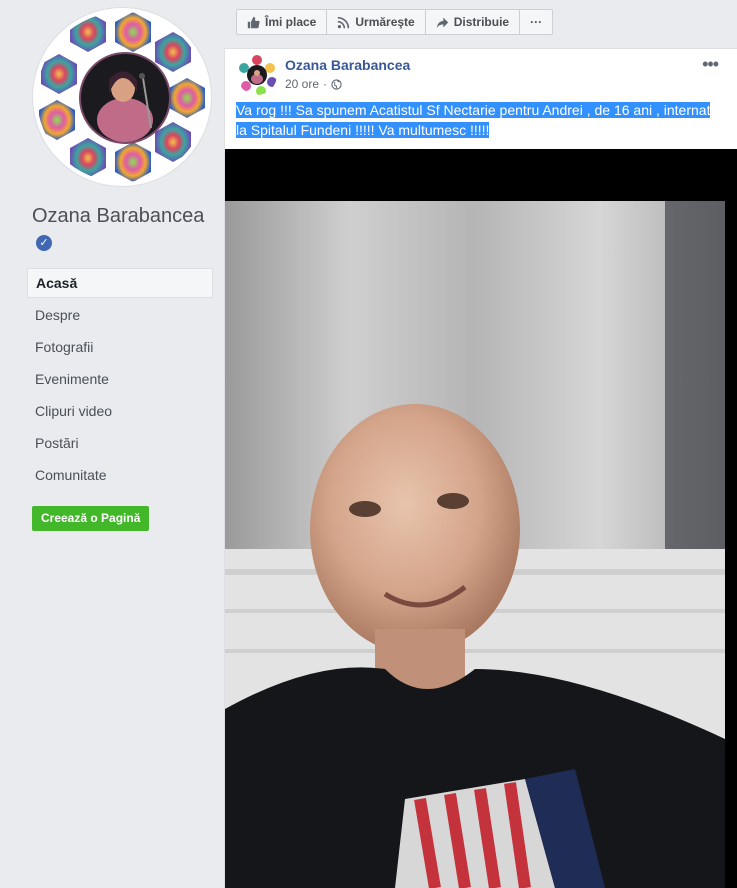 Image resolution: width=737 pixels, height=888 pixels. Describe the element at coordinates (120, 411) in the screenshot. I see `nav-item-clipuri-video: Clipuri video` at that location.